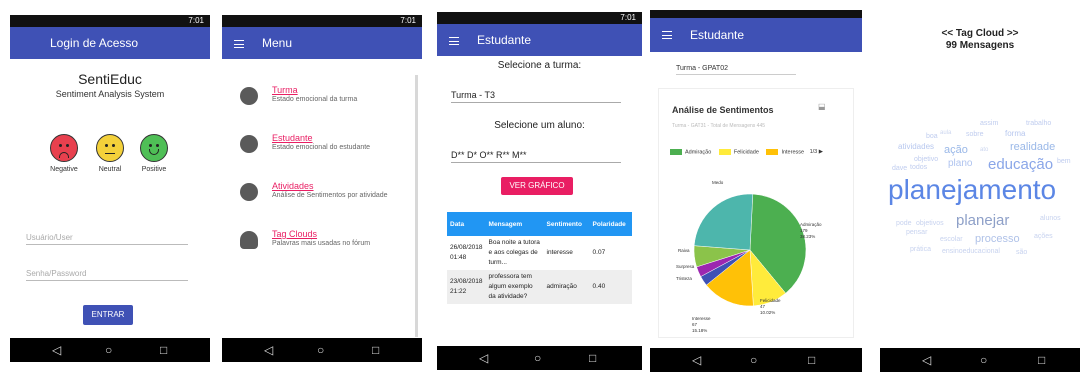  What do you see at coordinates (110, 21) in the screenshot?
I see `status-bar: 7:01` at bounding box center [110, 21].